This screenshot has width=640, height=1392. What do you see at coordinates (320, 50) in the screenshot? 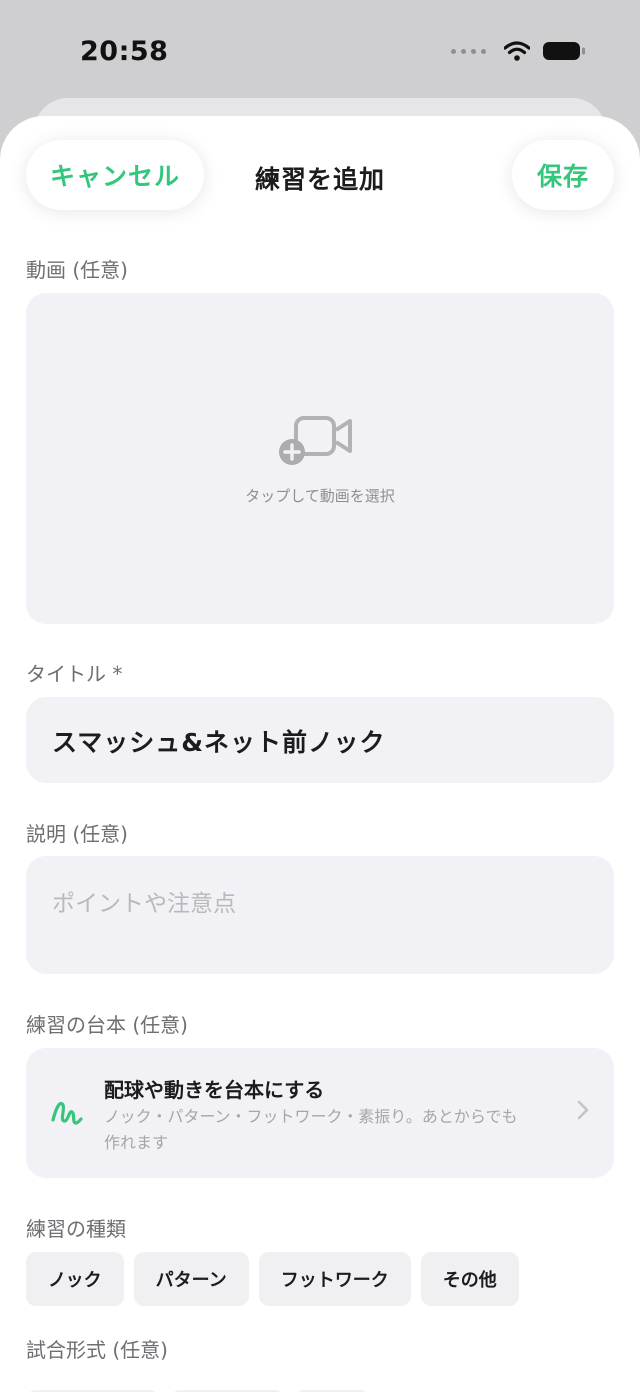
I see `status-bar: 20:58` at bounding box center [320, 50].